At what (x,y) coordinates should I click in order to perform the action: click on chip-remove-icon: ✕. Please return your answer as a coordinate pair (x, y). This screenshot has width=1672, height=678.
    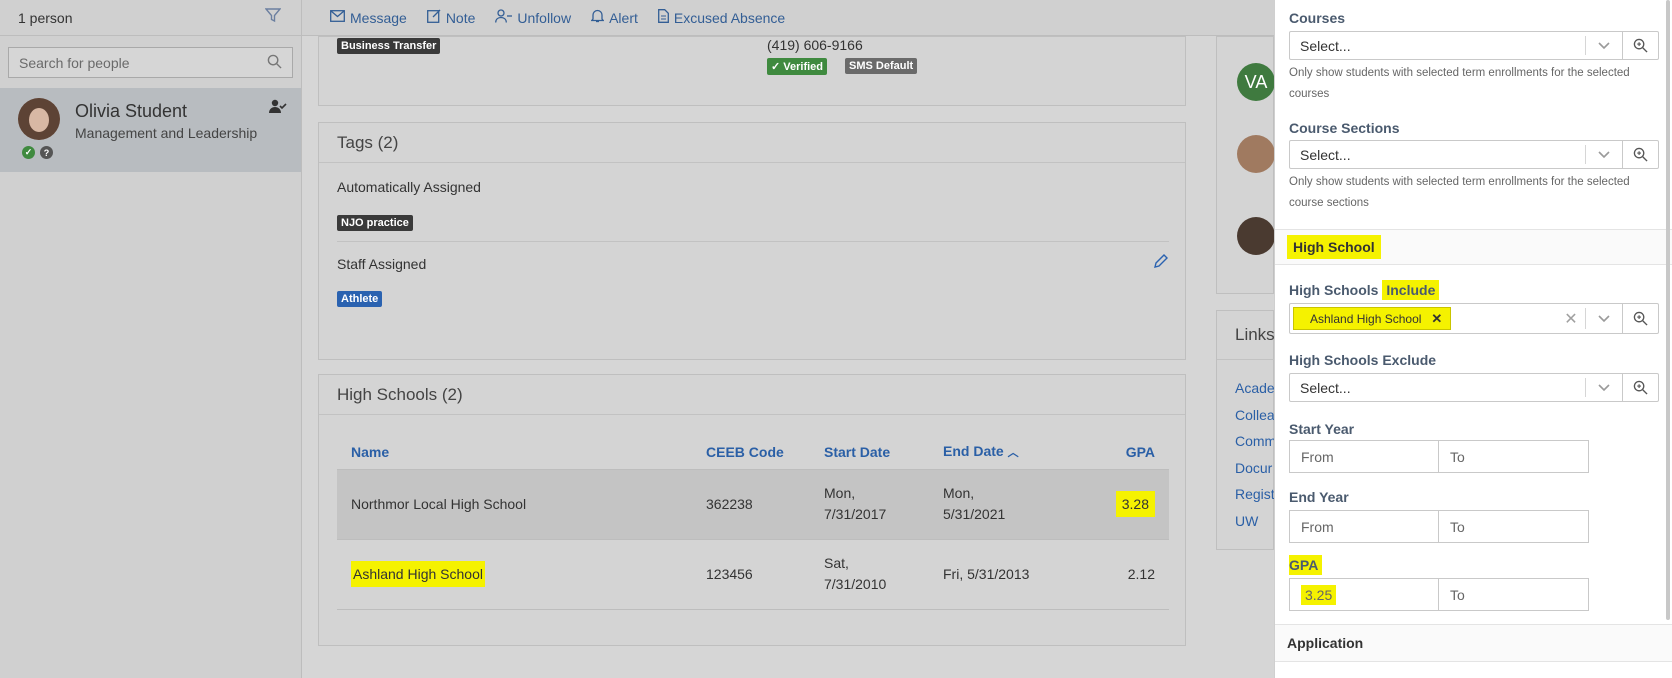
    Looking at the image, I should click on (1436, 319).